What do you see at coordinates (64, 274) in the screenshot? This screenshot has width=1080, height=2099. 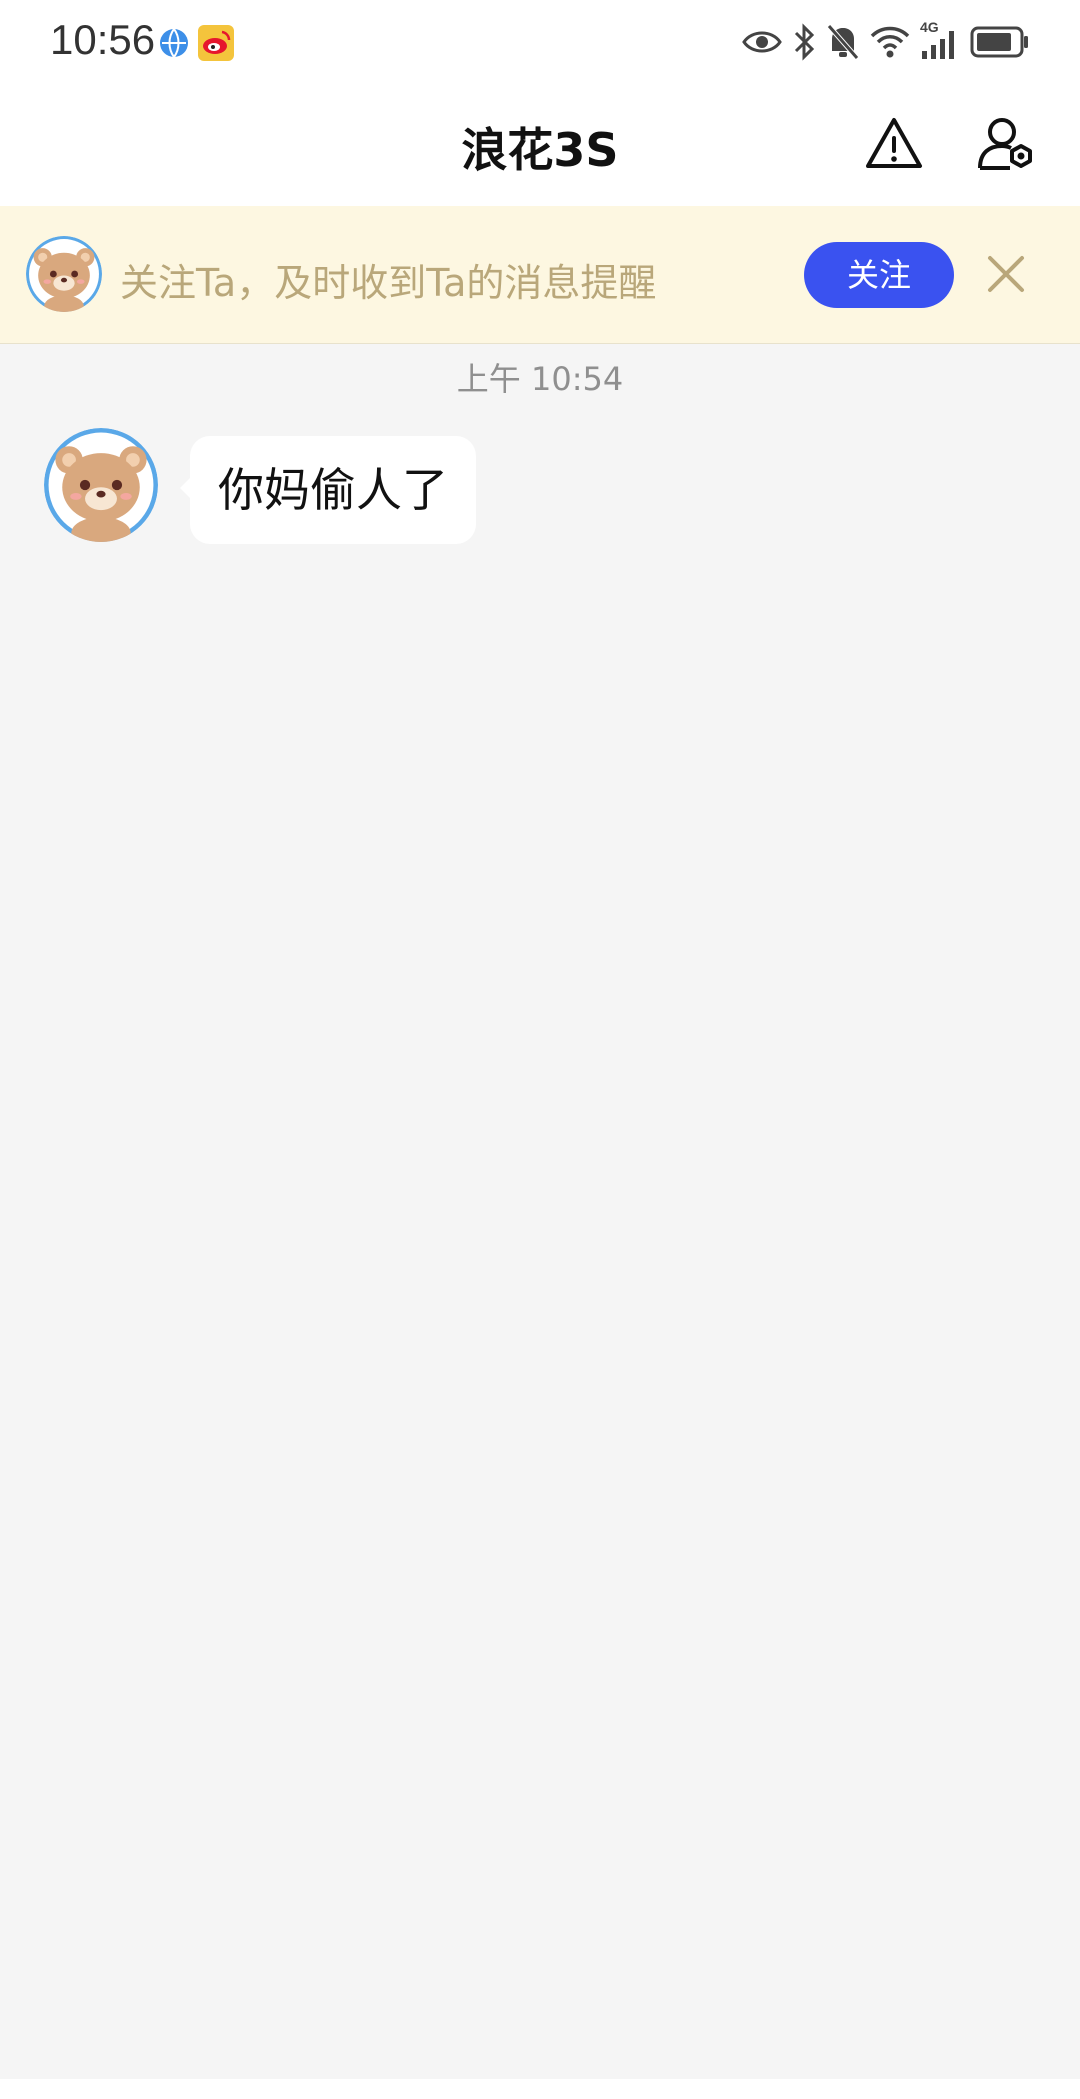 I see `bear-avatar` at bounding box center [64, 274].